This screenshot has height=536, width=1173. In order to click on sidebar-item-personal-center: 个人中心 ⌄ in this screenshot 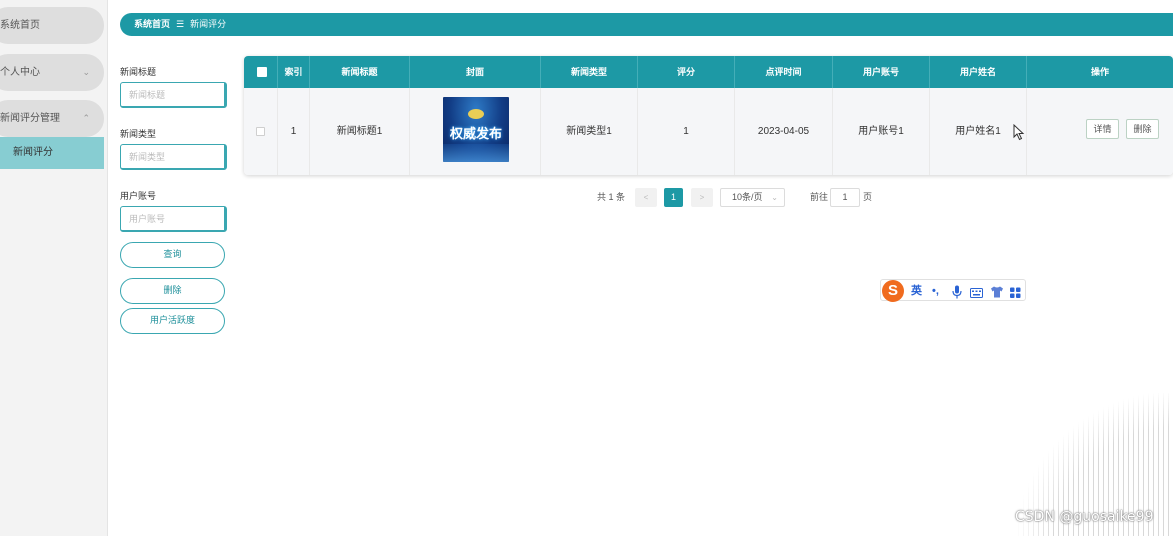, I will do `click(52, 72)`.